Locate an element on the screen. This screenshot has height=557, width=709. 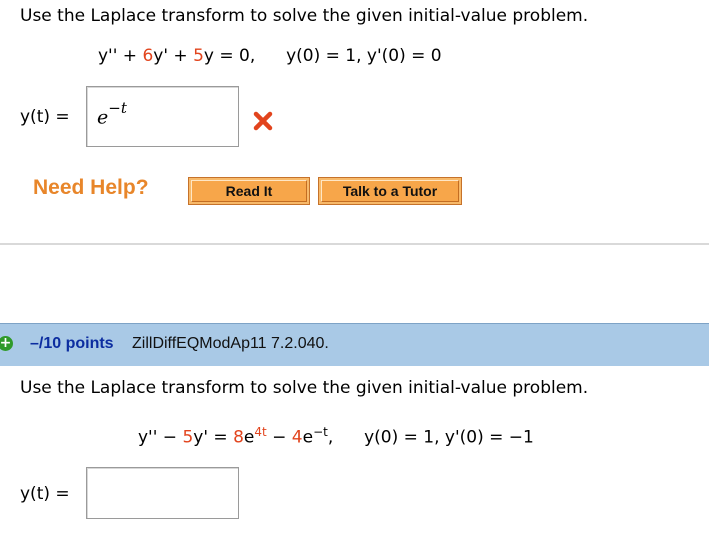
read-it-button: Read It is located at coordinates (249, 191).